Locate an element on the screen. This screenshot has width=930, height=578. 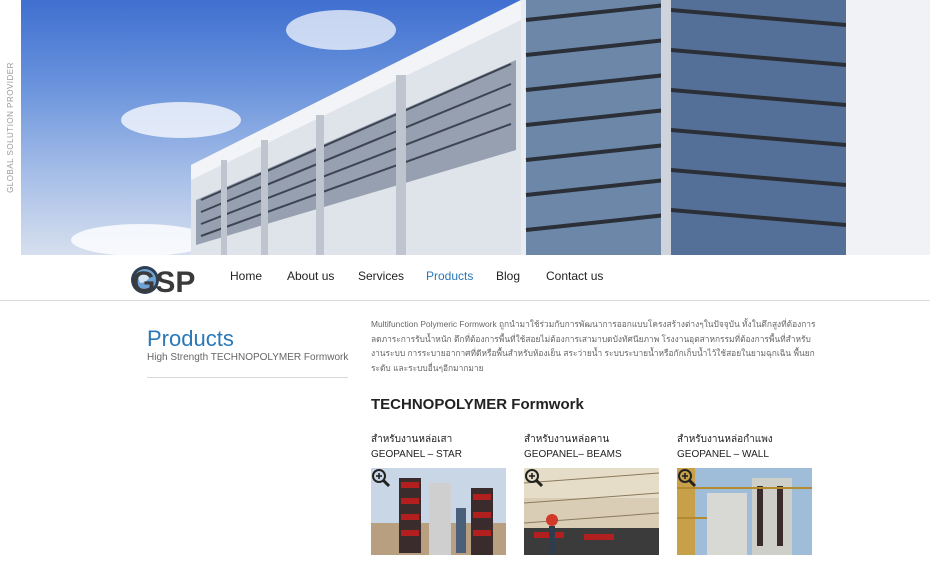
nav-home: Home is located at coordinates (246, 276).